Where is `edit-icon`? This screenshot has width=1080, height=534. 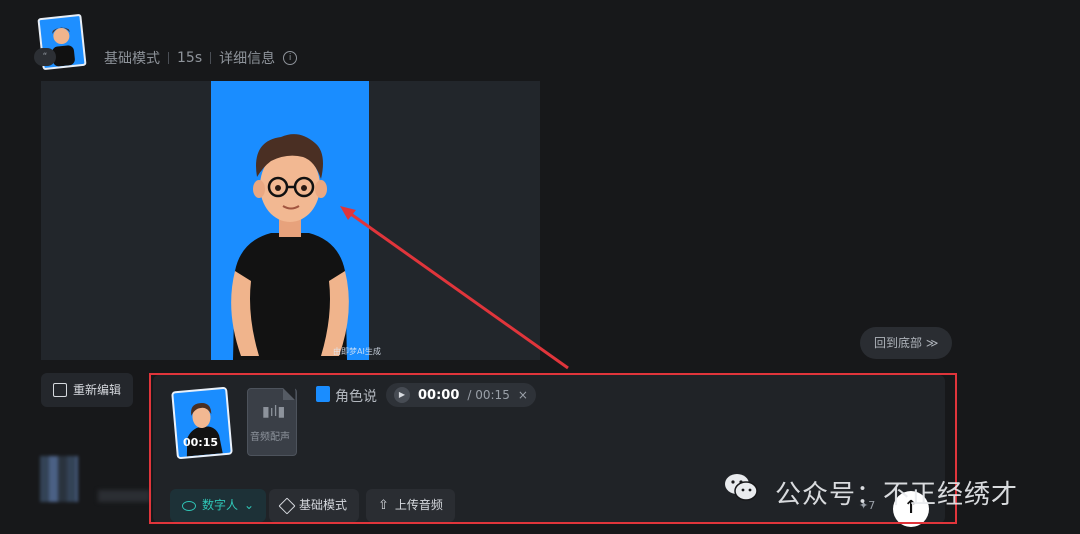 edit-icon is located at coordinates (60, 390).